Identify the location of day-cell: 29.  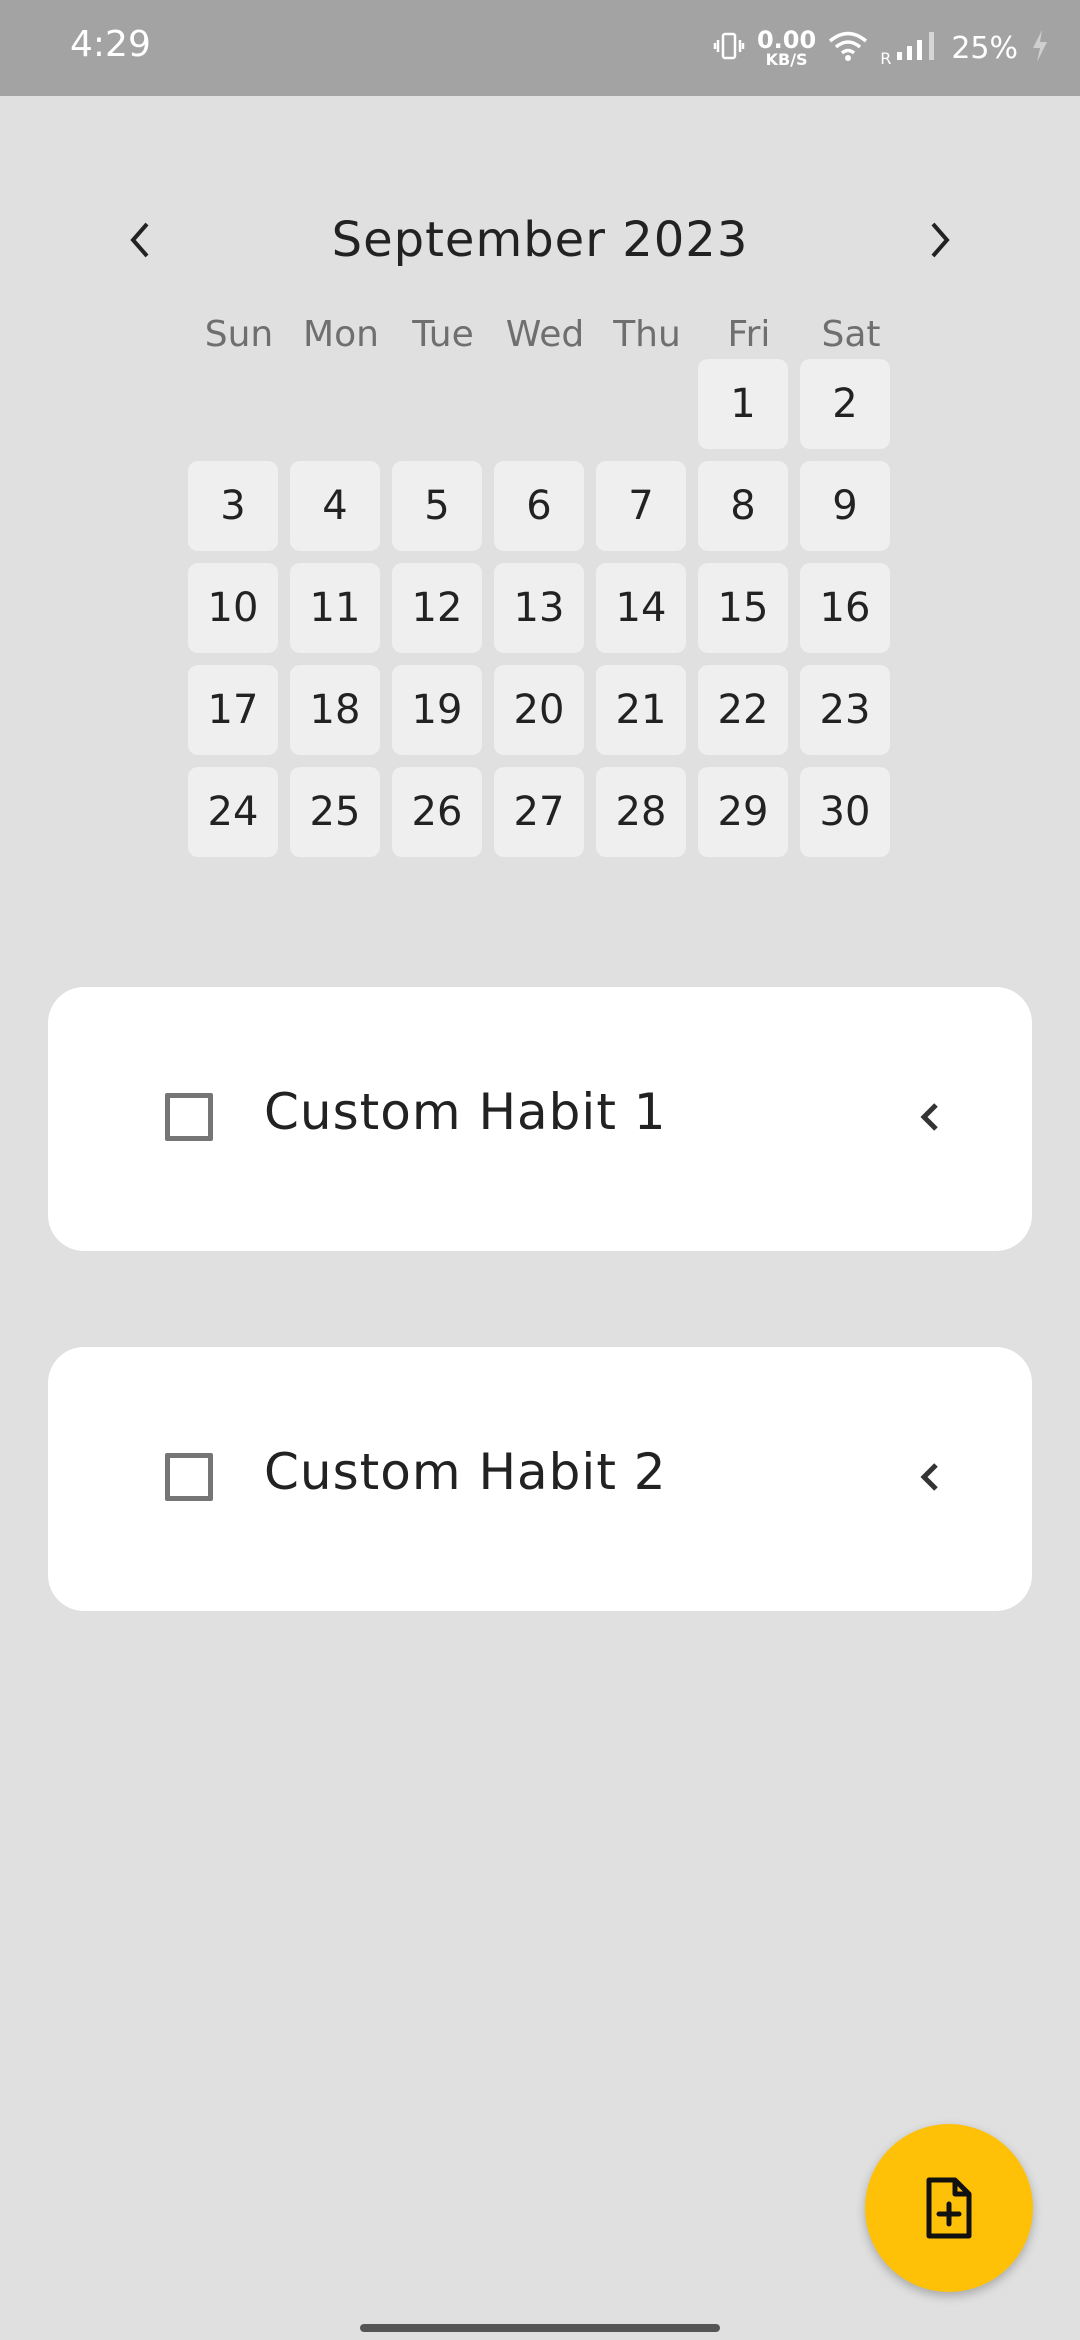
(743, 812).